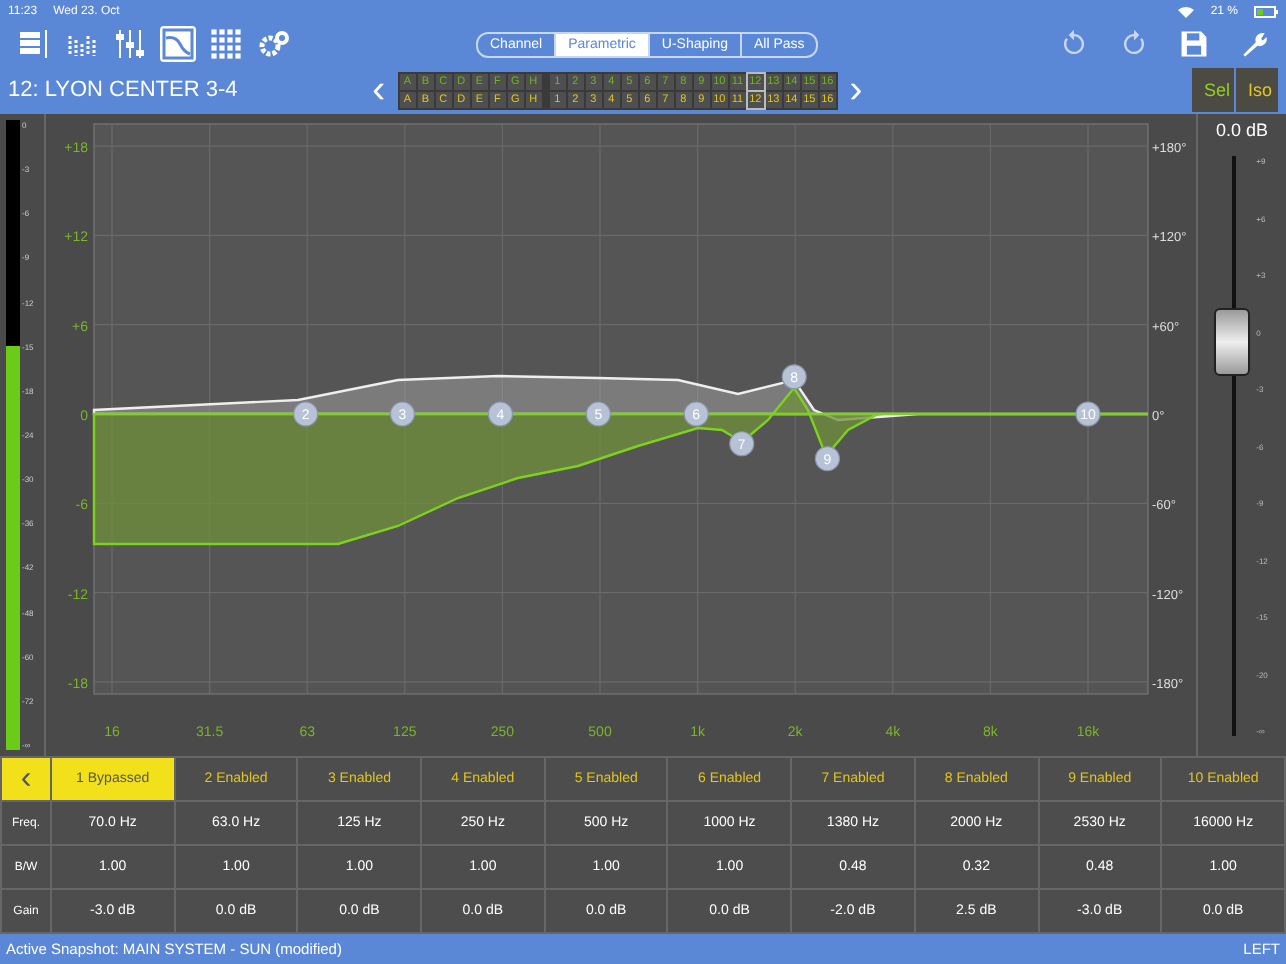  Describe the element at coordinates (379, 90) in the screenshot. I see `previous-channel-button: ‹` at that location.